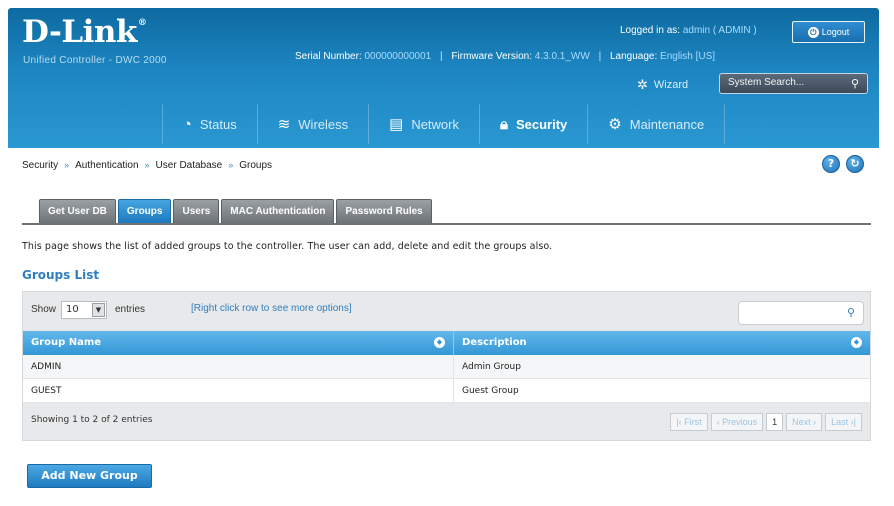  Describe the element at coordinates (801, 313) in the screenshot. I see `table-search-input: ⚲` at that location.